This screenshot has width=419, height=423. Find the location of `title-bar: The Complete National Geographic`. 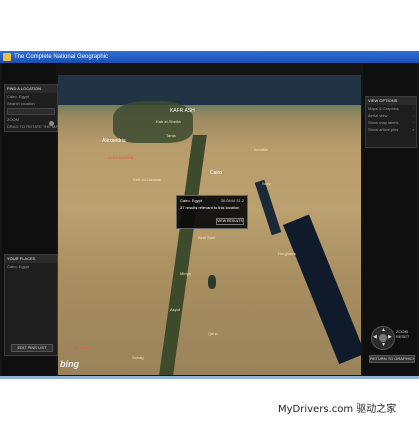

title-bar: The Complete National Geographic is located at coordinates (209, 57).